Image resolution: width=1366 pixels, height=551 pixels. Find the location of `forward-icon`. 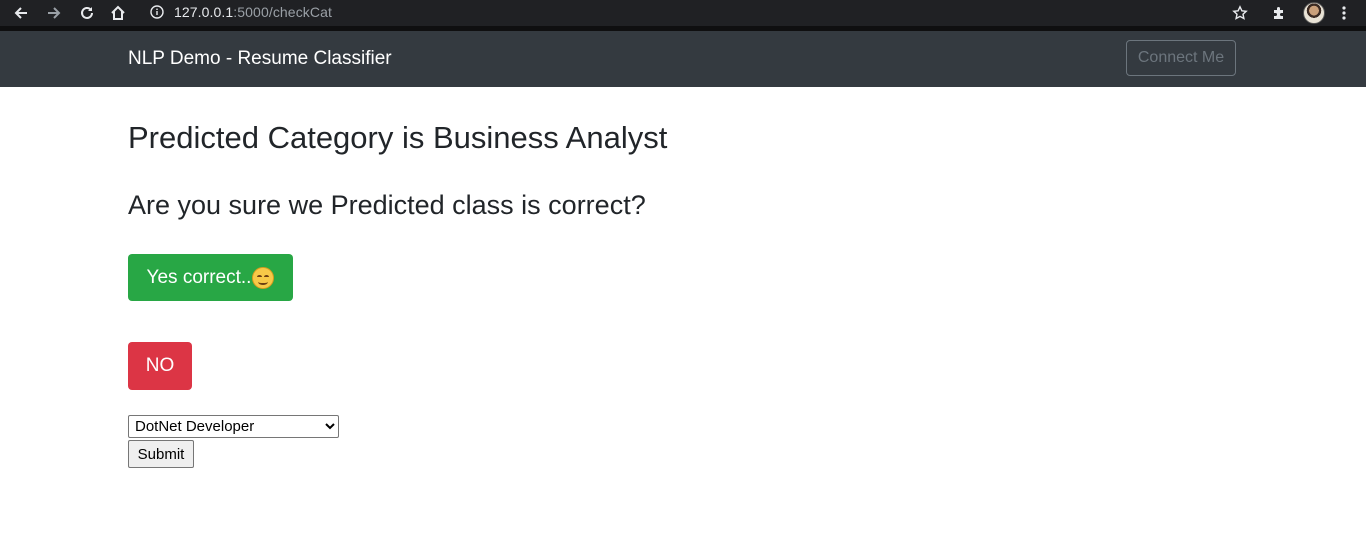

forward-icon is located at coordinates (54, 13).